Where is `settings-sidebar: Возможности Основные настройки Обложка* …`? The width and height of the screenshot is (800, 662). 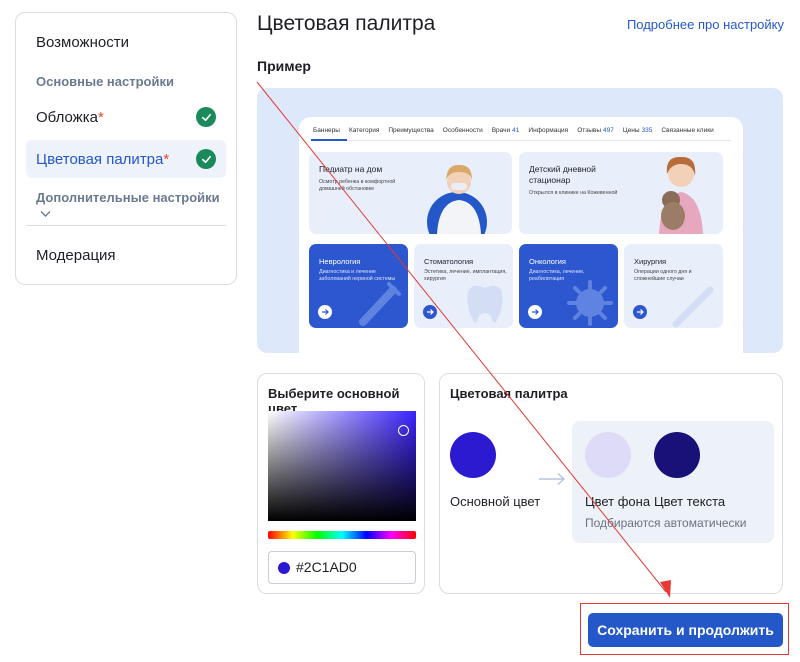 settings-sidebar: Возможности Основные настройки Обложка* … is located at coordinates (126, 148).